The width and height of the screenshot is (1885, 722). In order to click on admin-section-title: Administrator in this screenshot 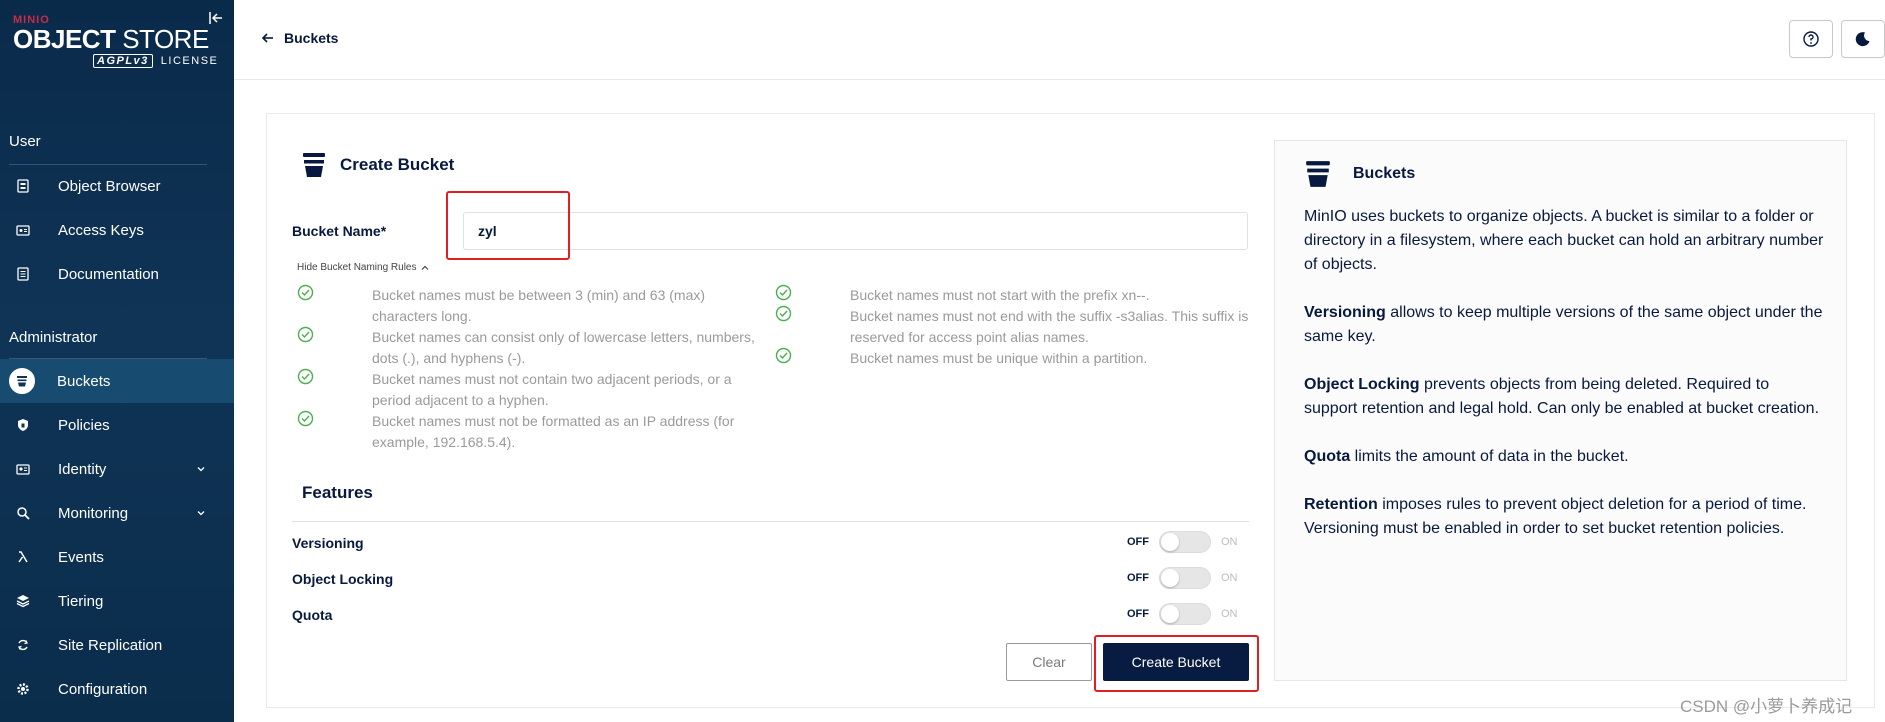, I will do `click(53, 337)`.